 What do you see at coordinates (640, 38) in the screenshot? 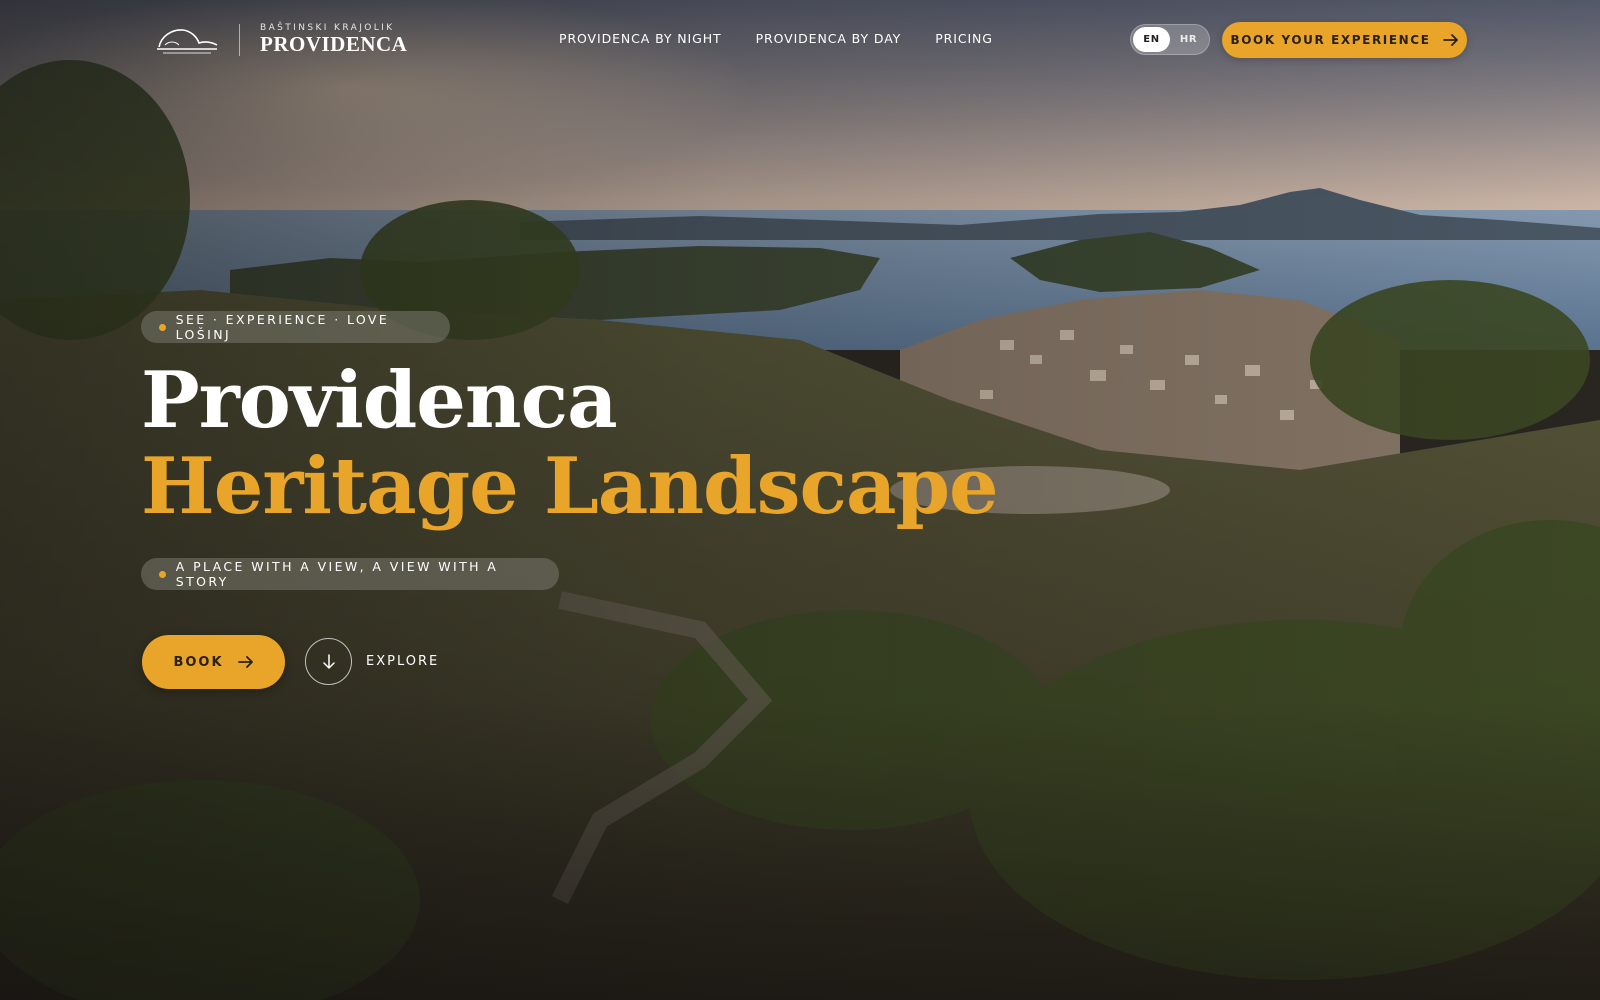
I see `nav-providenca-by-night: PROVIDENCA BY NIGHT` at bounding box center [640, 38].